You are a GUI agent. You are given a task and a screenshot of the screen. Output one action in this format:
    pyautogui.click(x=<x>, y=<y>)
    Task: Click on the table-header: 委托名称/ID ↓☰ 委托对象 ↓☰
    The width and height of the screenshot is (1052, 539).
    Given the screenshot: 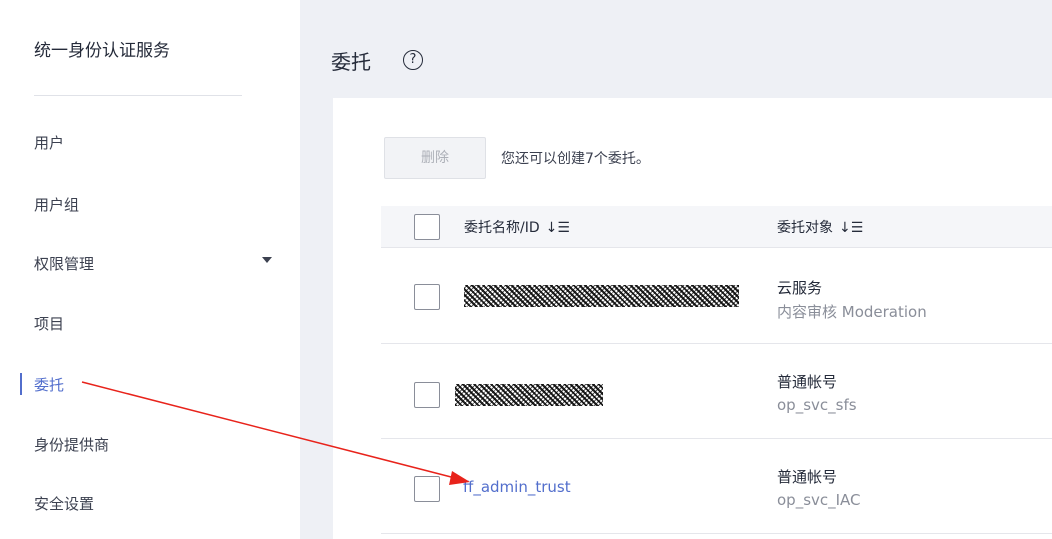 What is the action you would take?
    pyautogui.click(x=716, y=227)
    